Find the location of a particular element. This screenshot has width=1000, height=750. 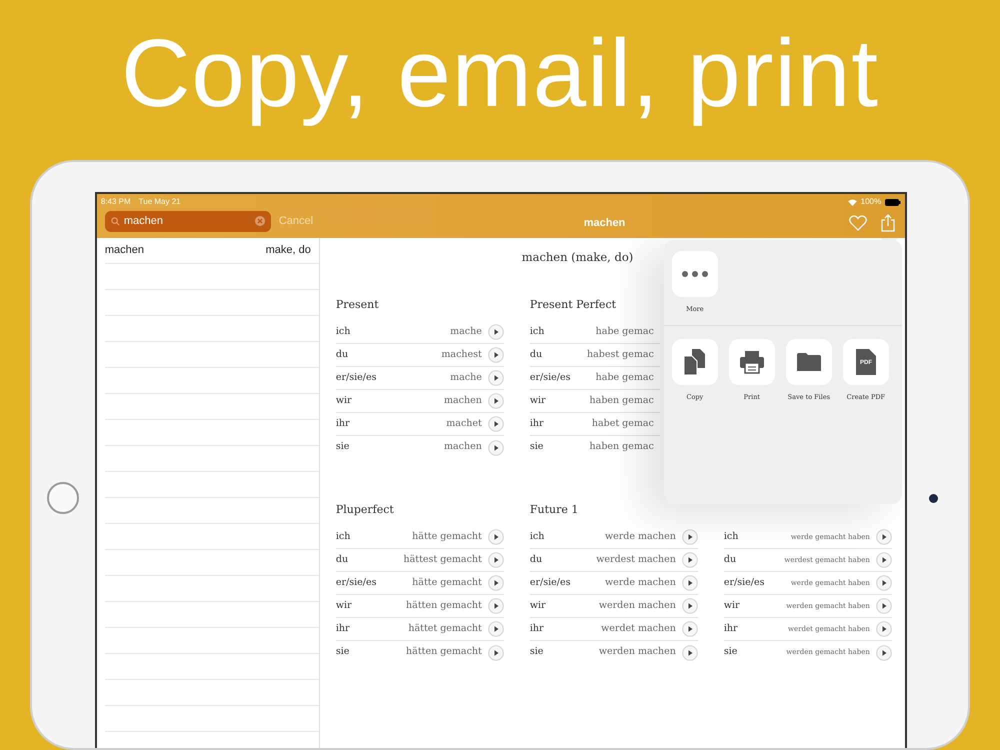

more-button is located at coordinates (695, 274).